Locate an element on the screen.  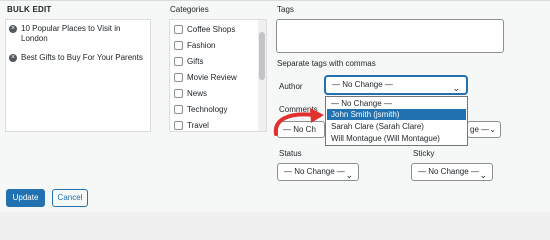
post-list-item: × Best Gifts to Buy For Your Parents is located at coordinates (76, 58).